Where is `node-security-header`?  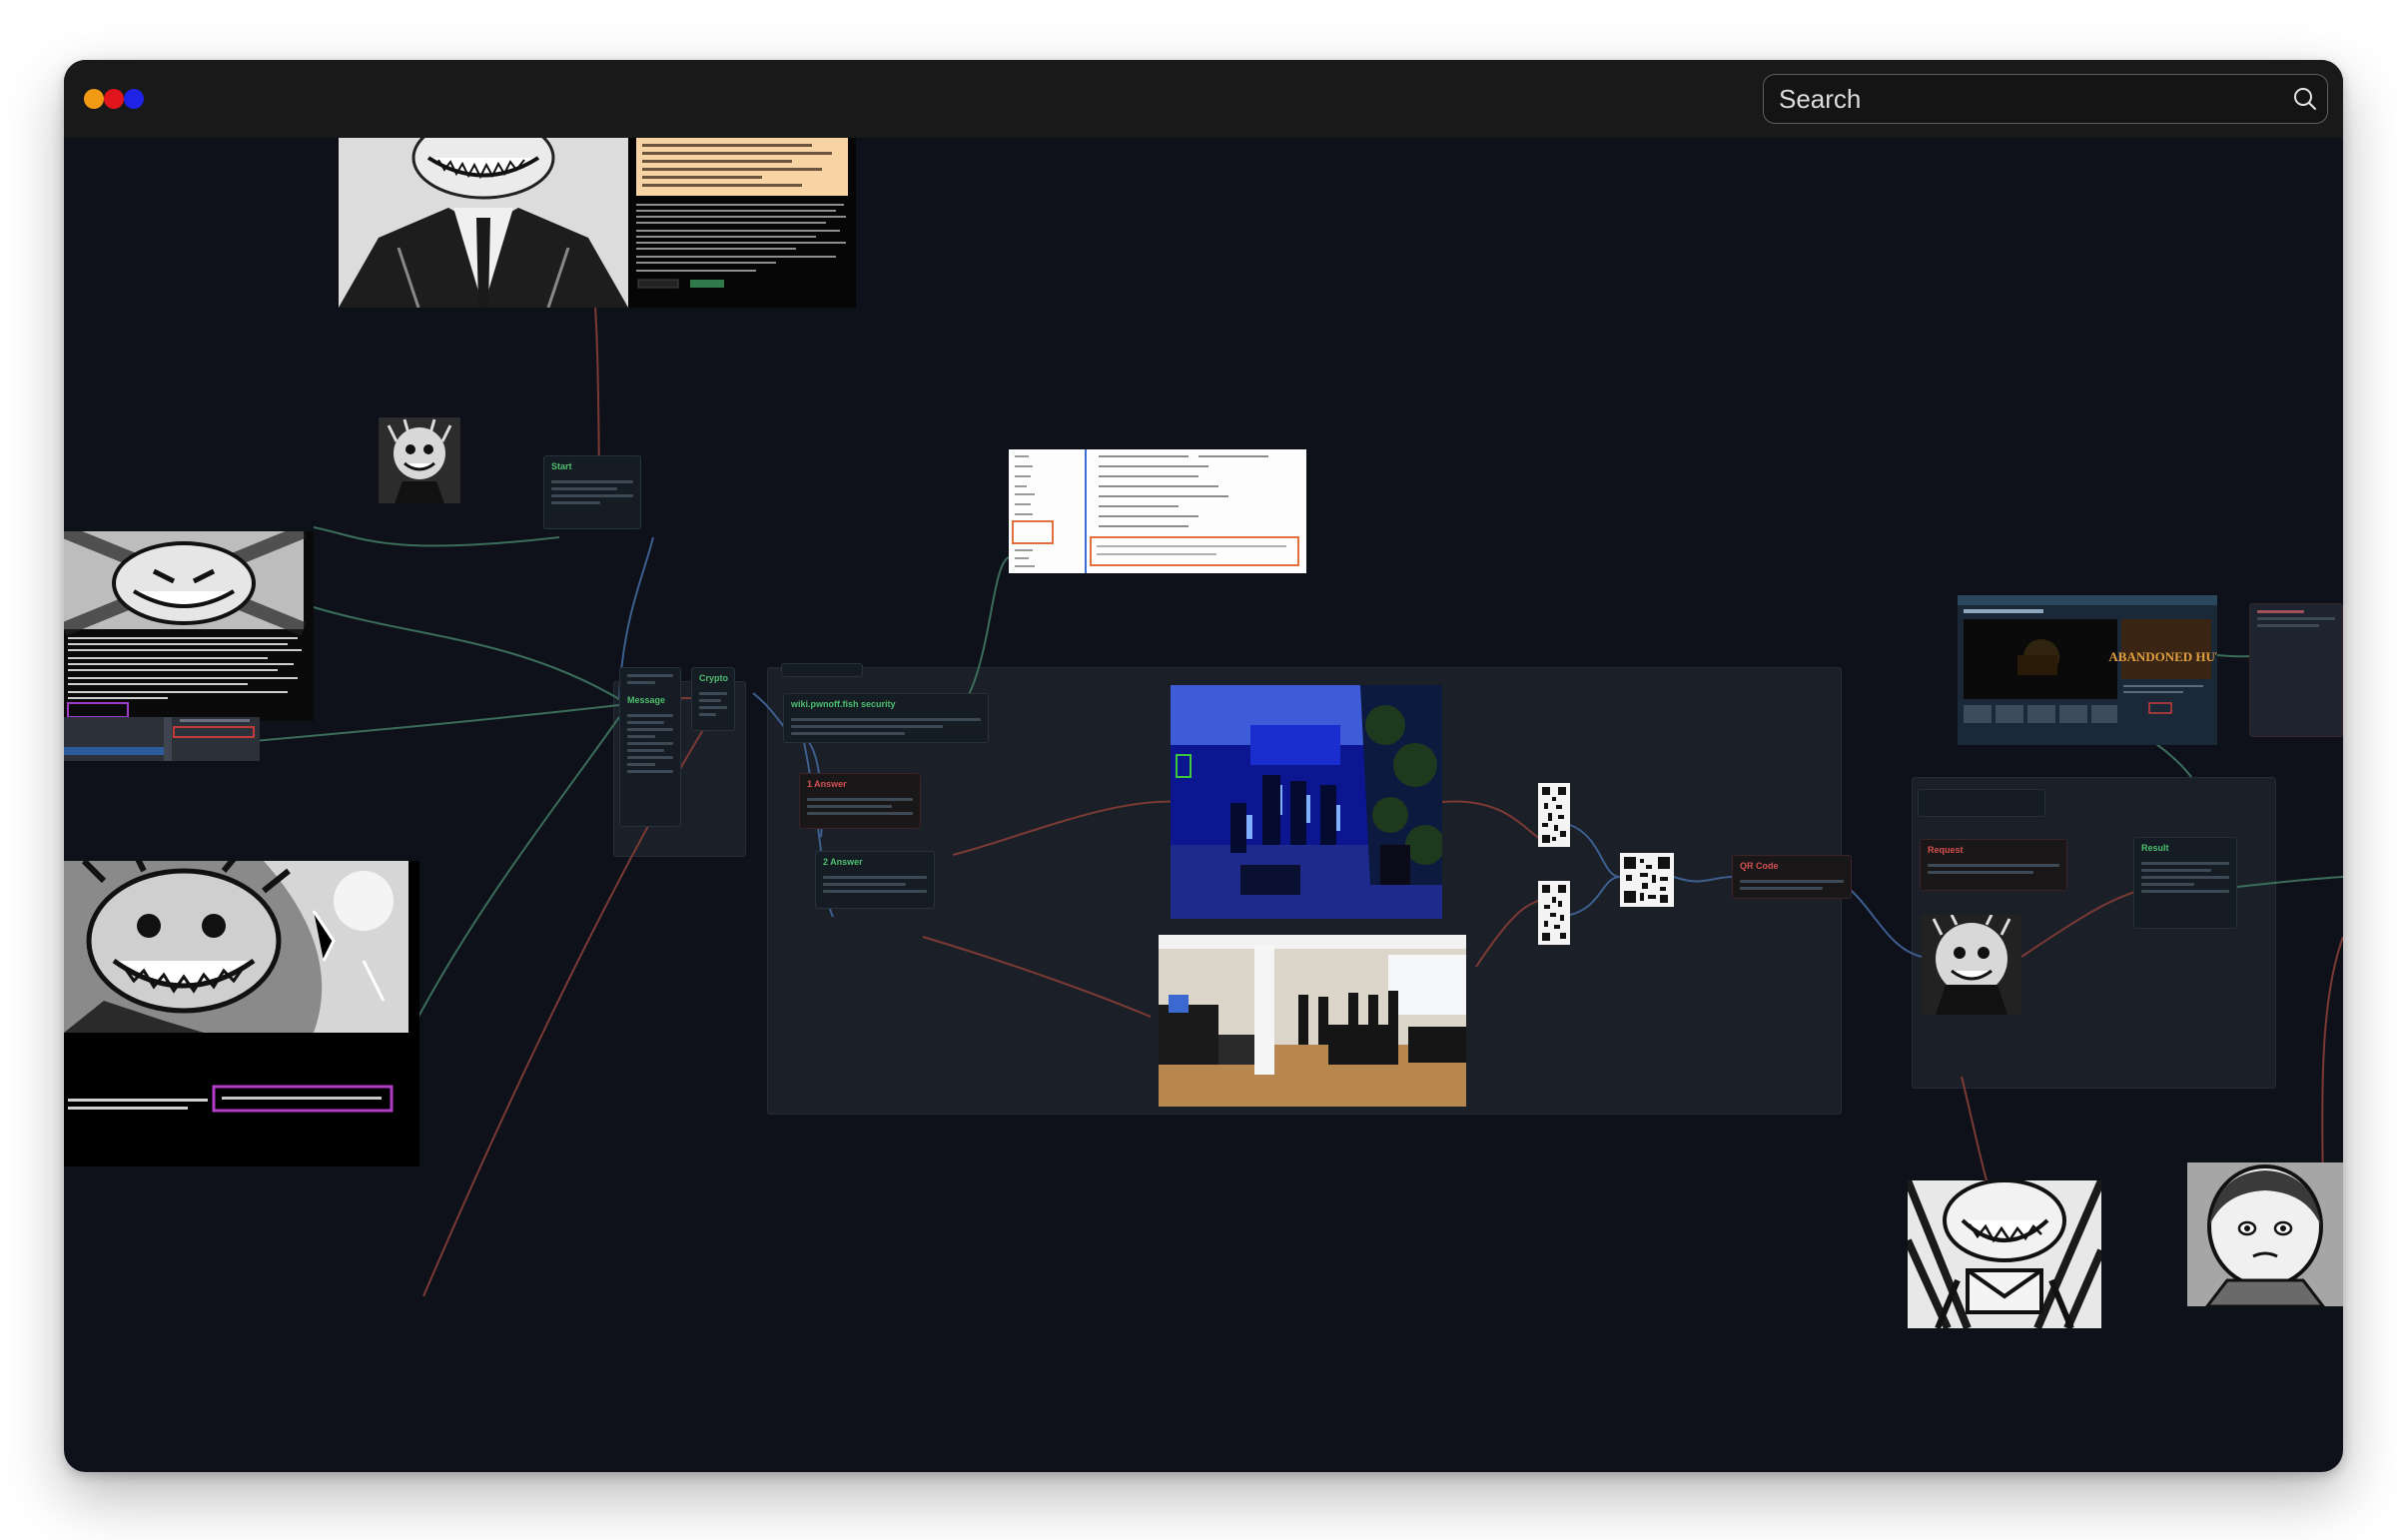 node-security-header is located at coordinates (822, 670).